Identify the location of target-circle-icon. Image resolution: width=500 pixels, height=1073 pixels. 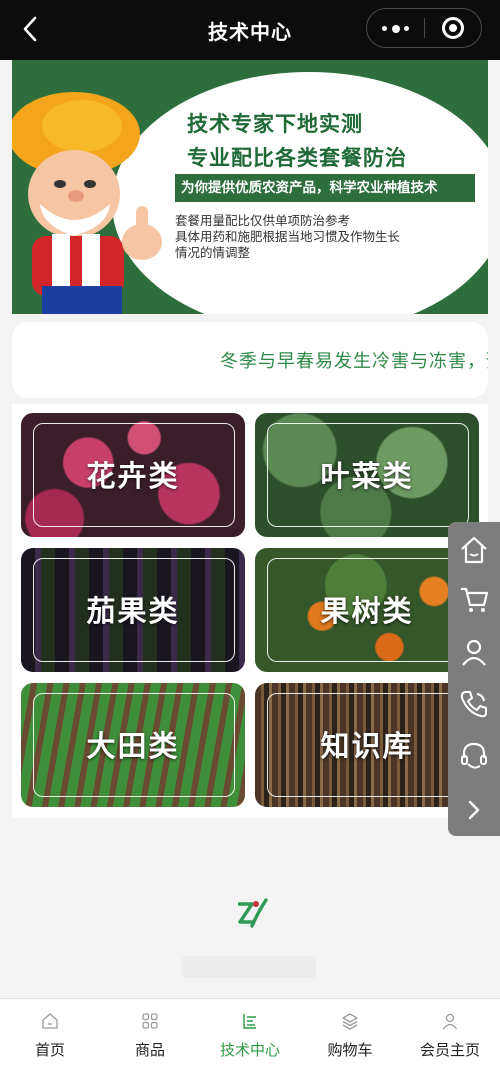
(453, 28).